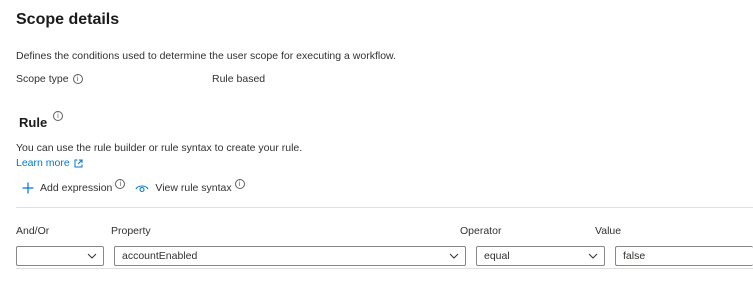  What do you see at coordinates (78, 163) in the screenshot?
I see `external-link-icon` at bounding box center [78, 163].